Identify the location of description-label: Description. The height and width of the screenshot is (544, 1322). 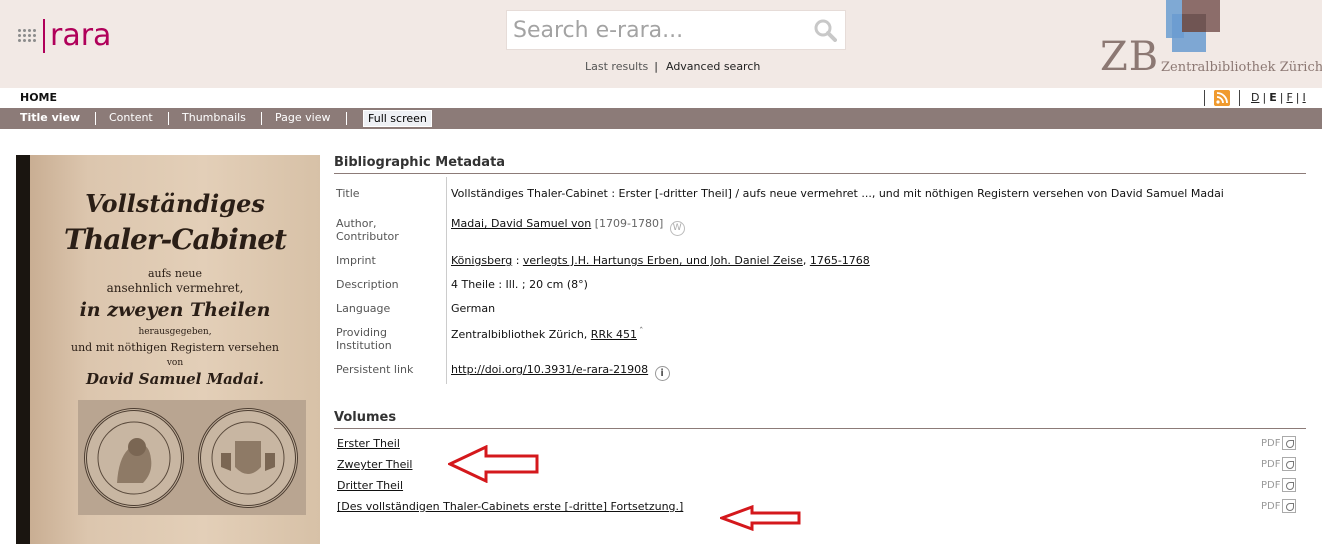
(367, 284).